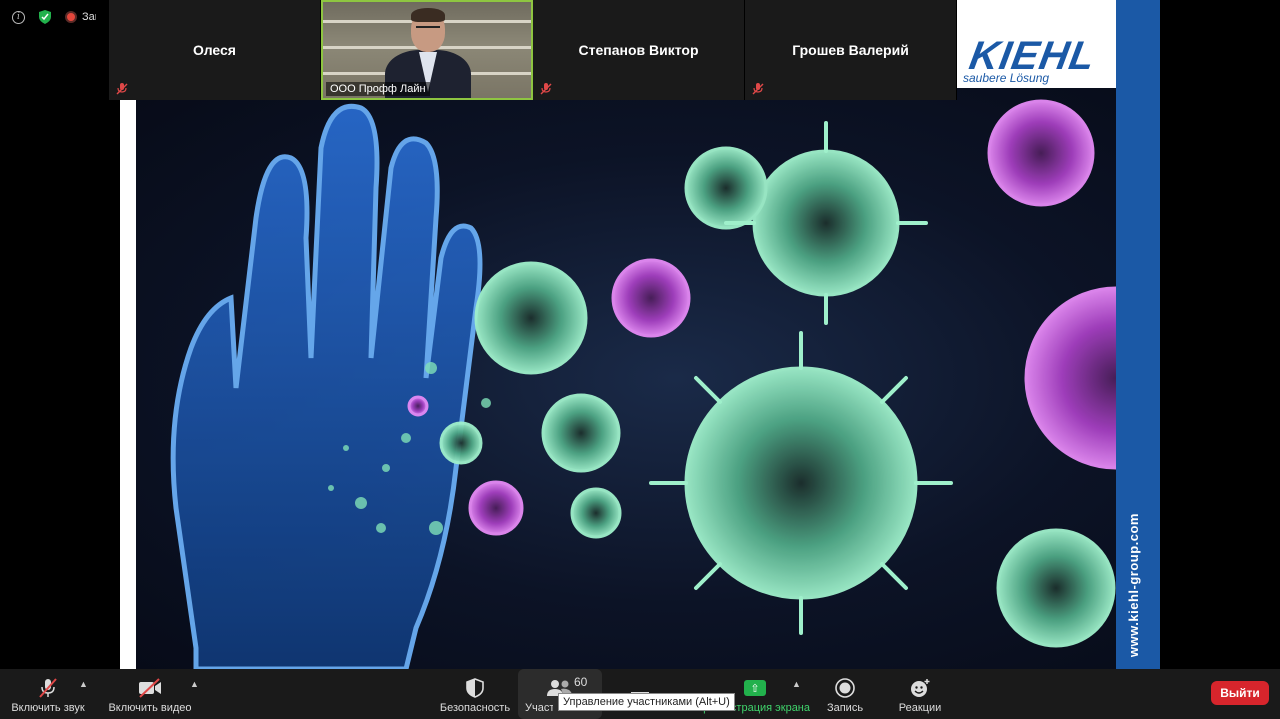 This screenshot has width=1280, height=719. Describe the element at coordinates (150, 688) in the screenshot. I see `video-off-icon` at that location.